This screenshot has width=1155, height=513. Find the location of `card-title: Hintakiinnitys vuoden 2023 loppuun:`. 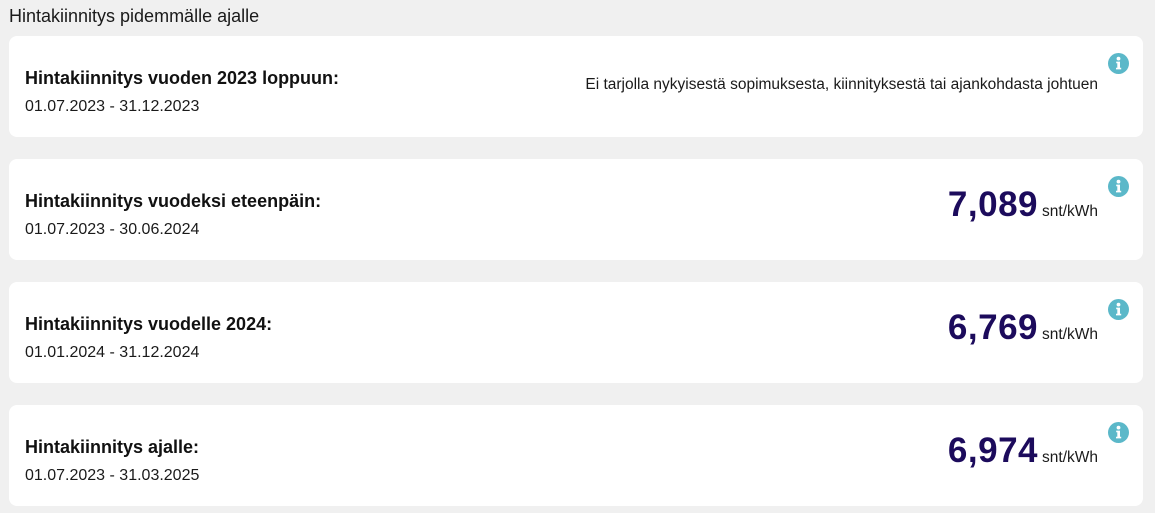

card-title: Hintakiinnitys vuoden 2023 loppuun: is located at coordinates (182, 78).